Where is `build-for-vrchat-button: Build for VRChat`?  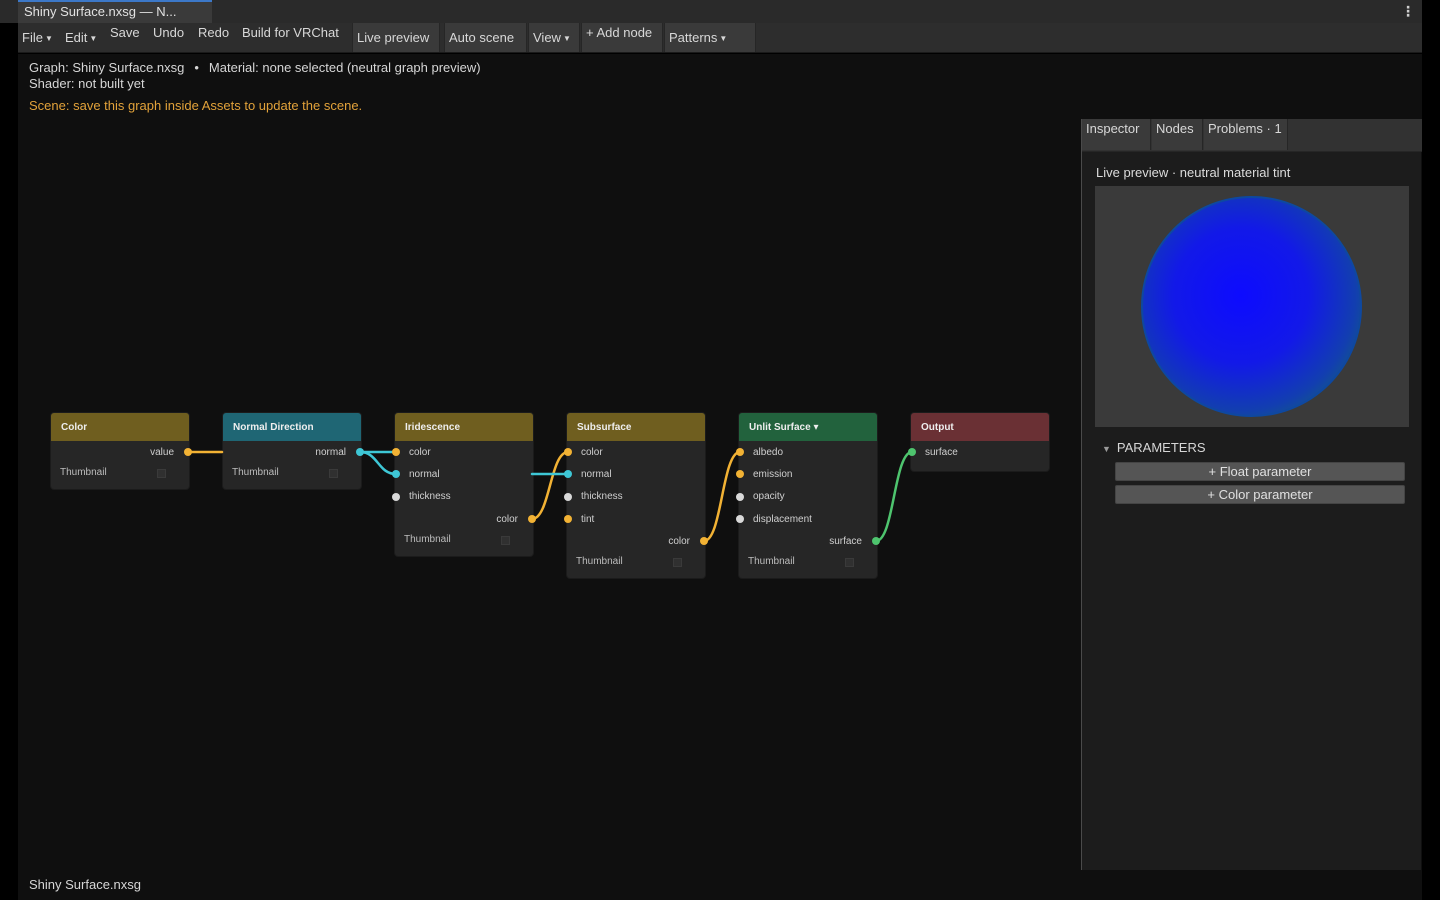 build-for-vrchat-button: Build for VRChat is located at coordinates (294, 37).